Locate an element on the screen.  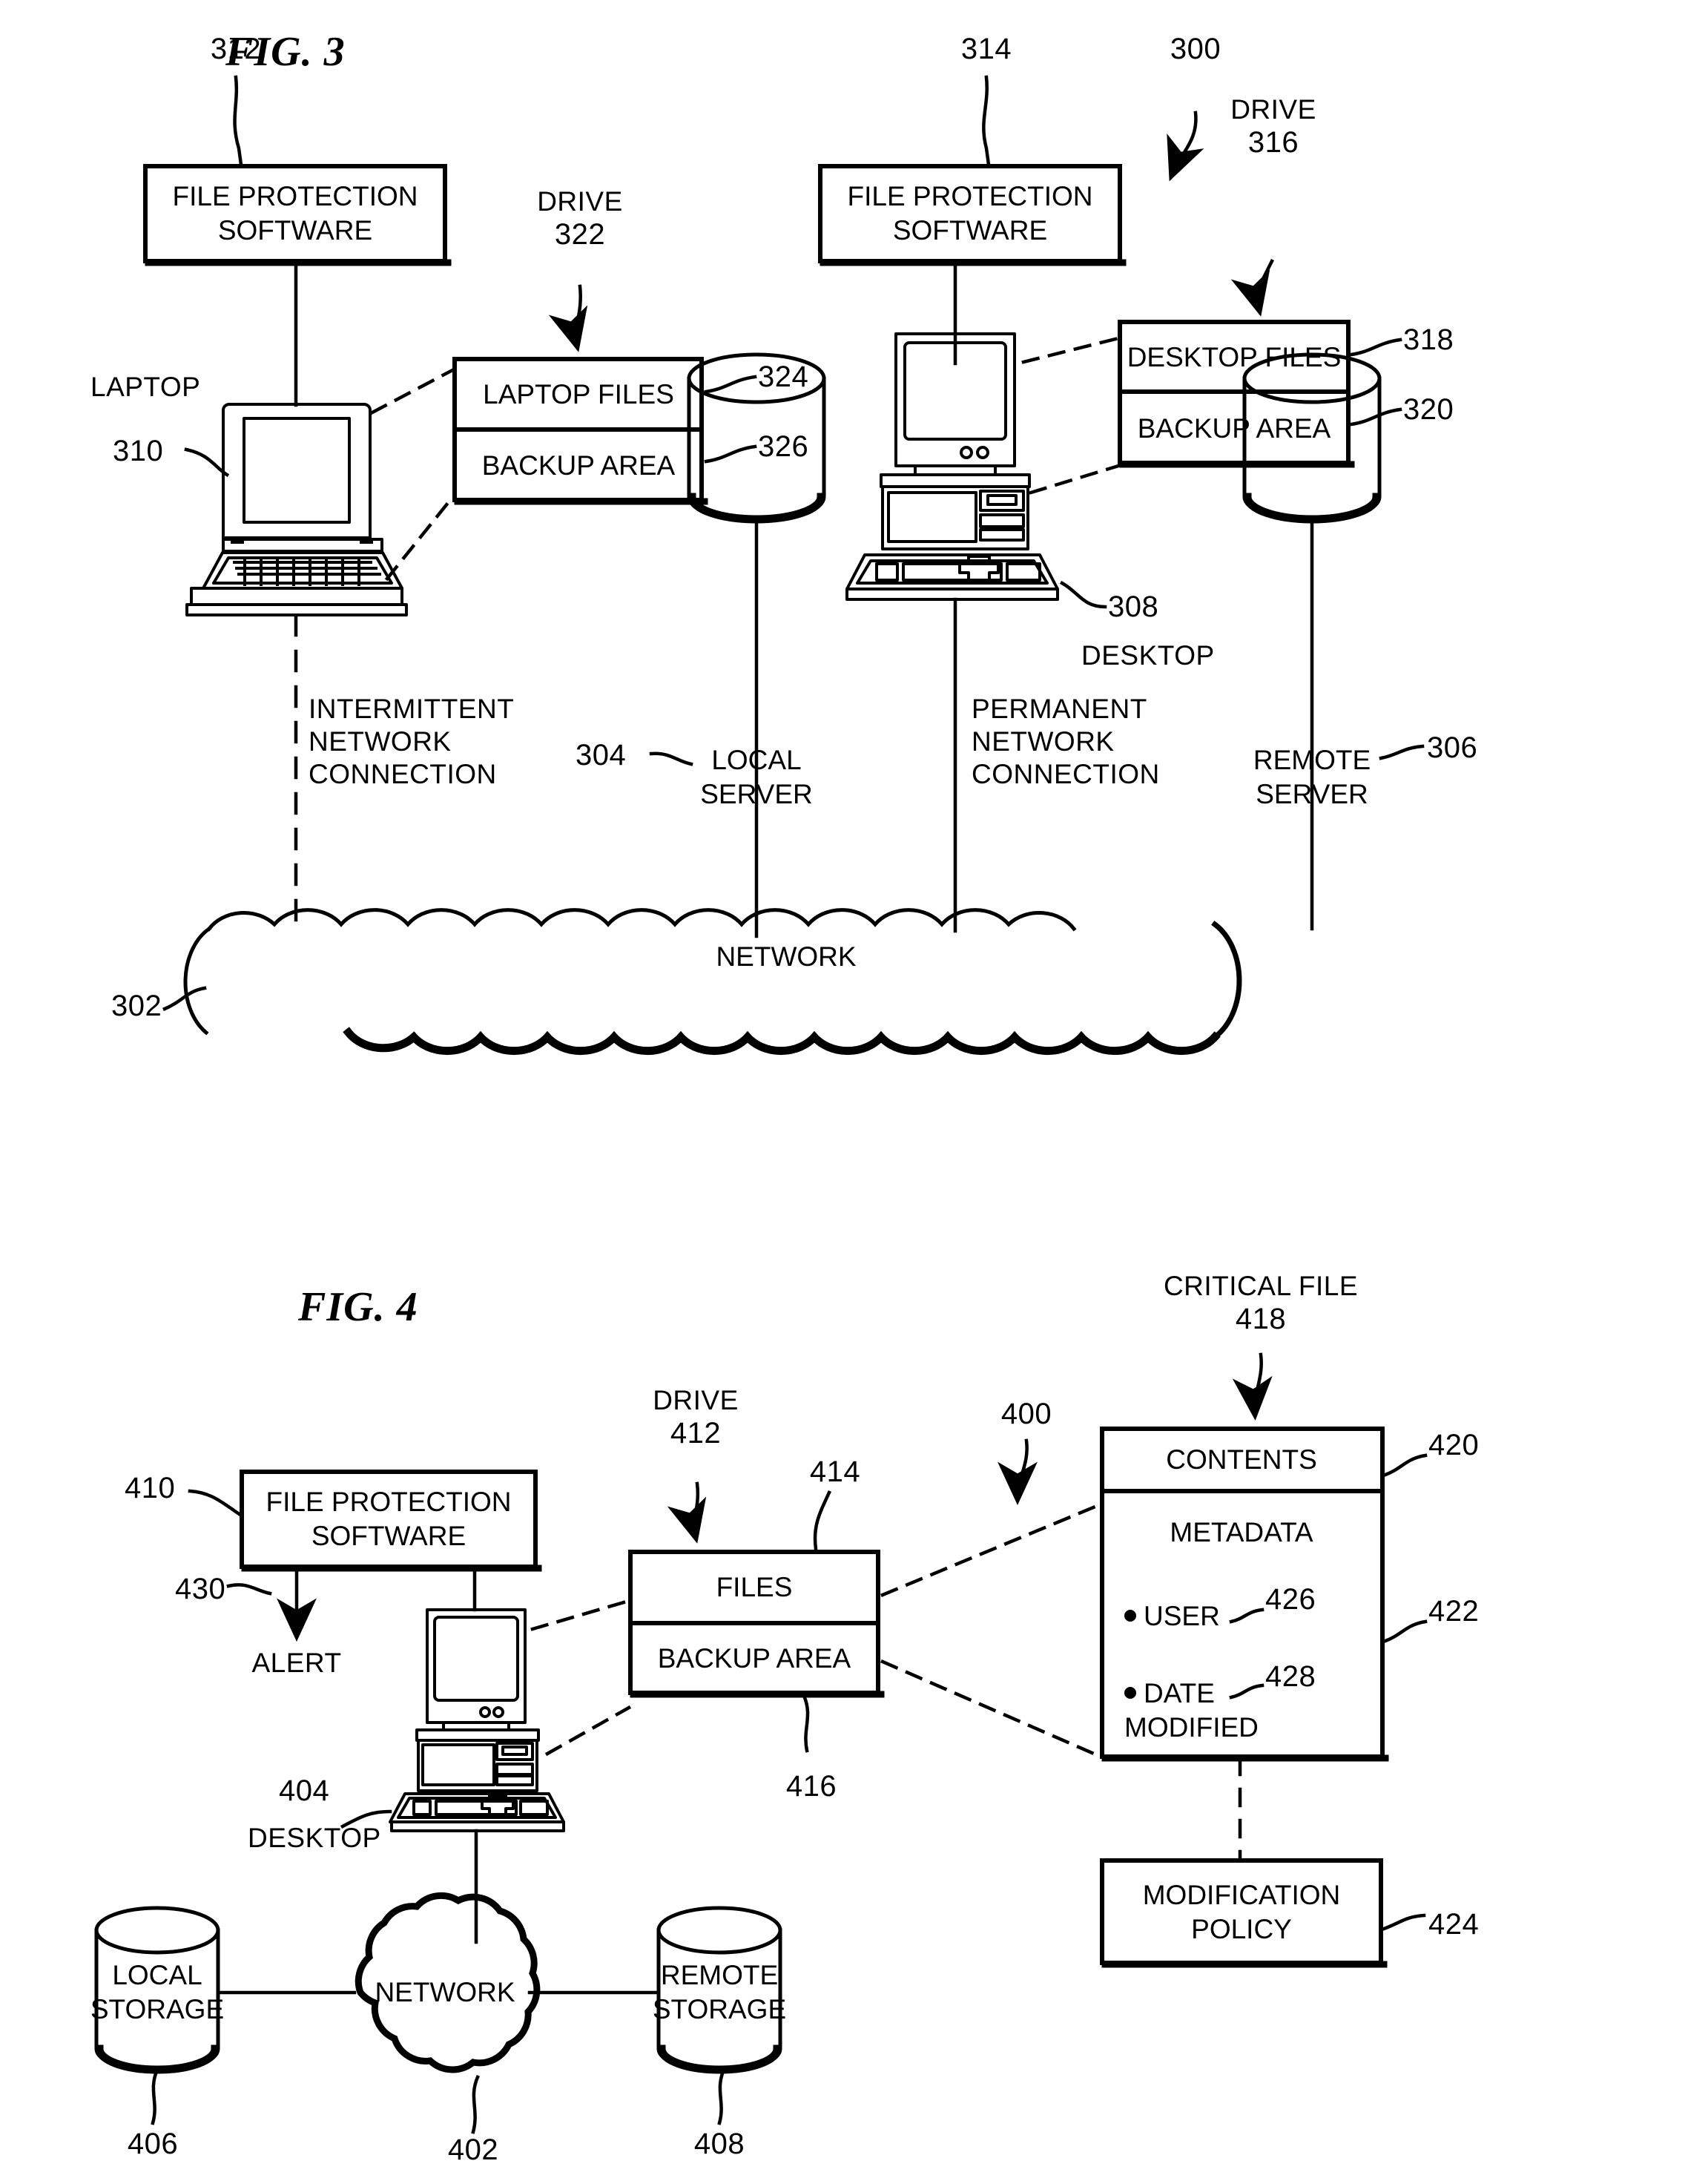
ref-310: 310 is located at coordinates (139, 451).